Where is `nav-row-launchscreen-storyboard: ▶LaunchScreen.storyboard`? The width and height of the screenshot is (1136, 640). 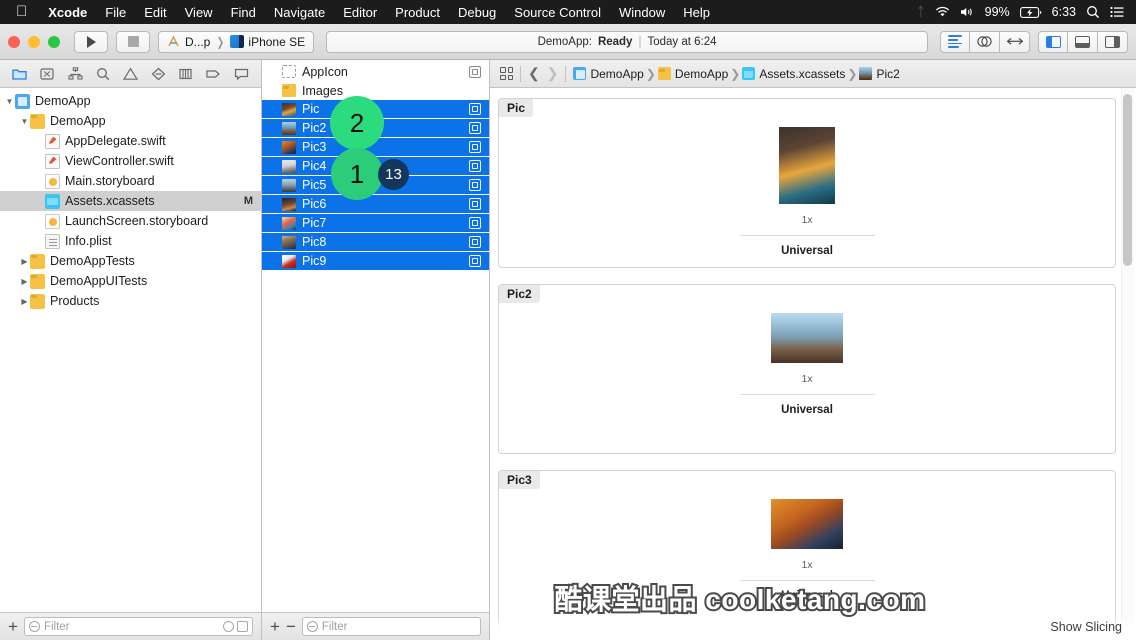 nav-row-launchscreen-storyboard: ▶LaunchScreen.storyboard is located at coordinates (130, 221).